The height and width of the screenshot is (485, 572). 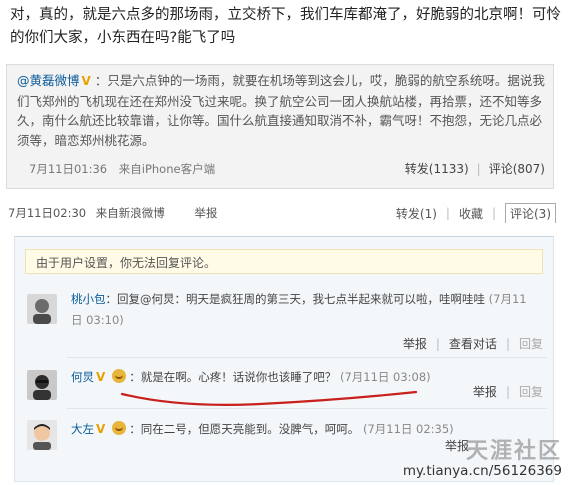 I want to click on commenter-name-link: 大左, so click(x=82, y=429).